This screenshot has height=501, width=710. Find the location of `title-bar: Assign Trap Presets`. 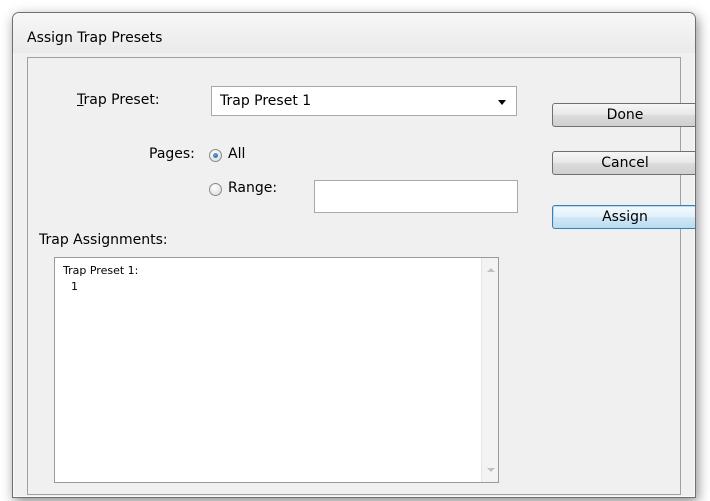

title-bar: Assign Trap Presets is located at coordinates (354, 33).